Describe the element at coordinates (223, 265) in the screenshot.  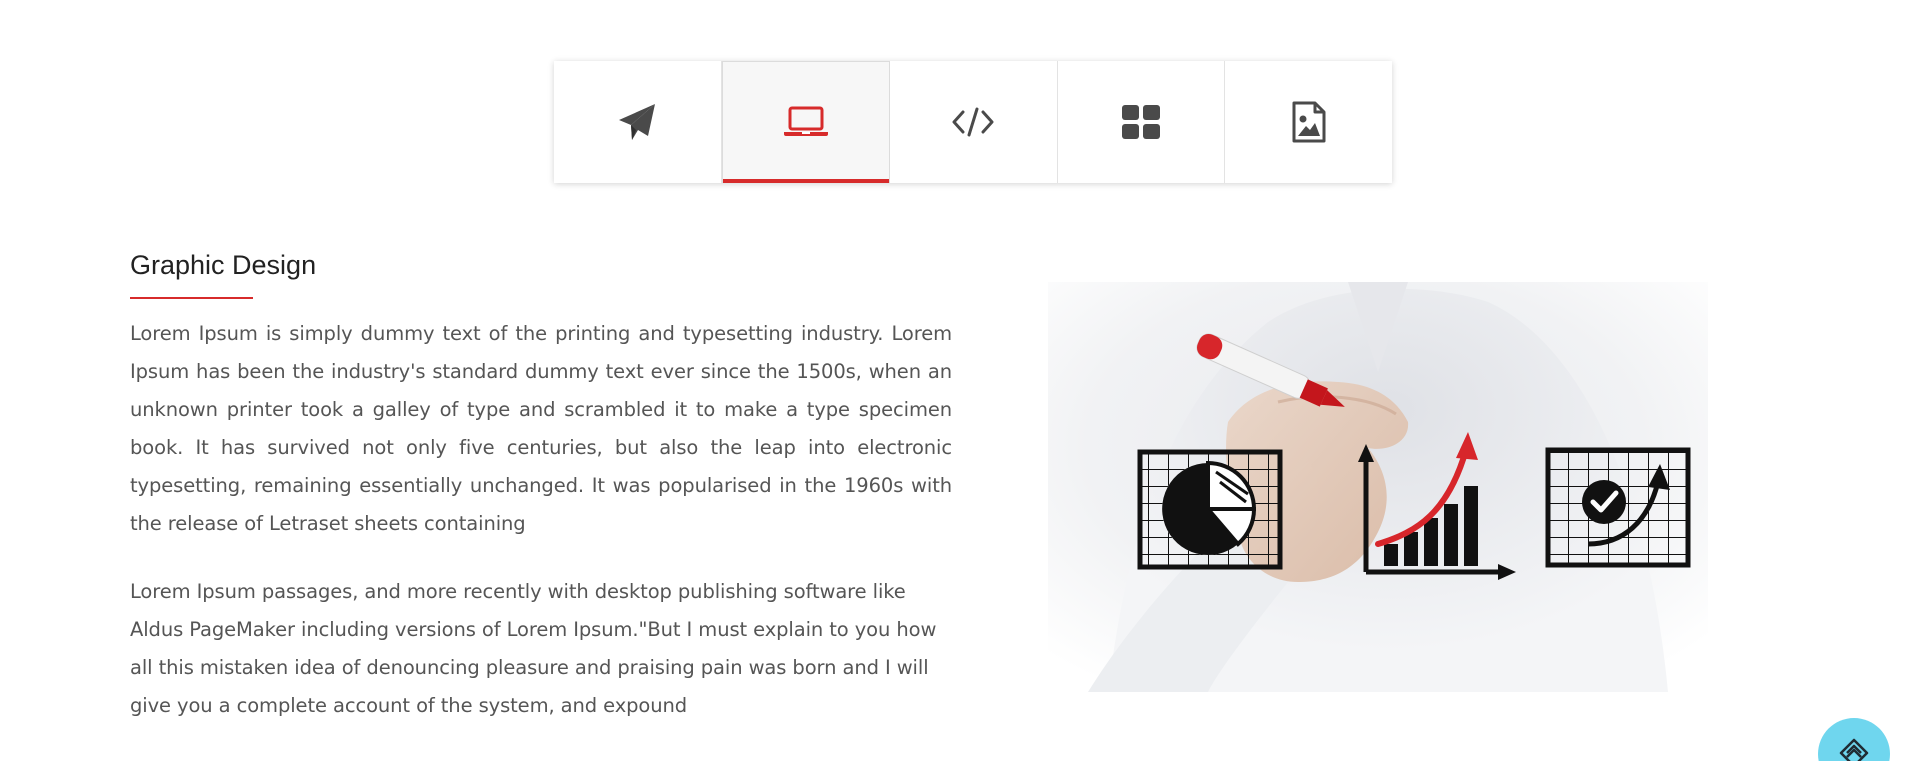
I see `section-title: Graphic Design` at that location.